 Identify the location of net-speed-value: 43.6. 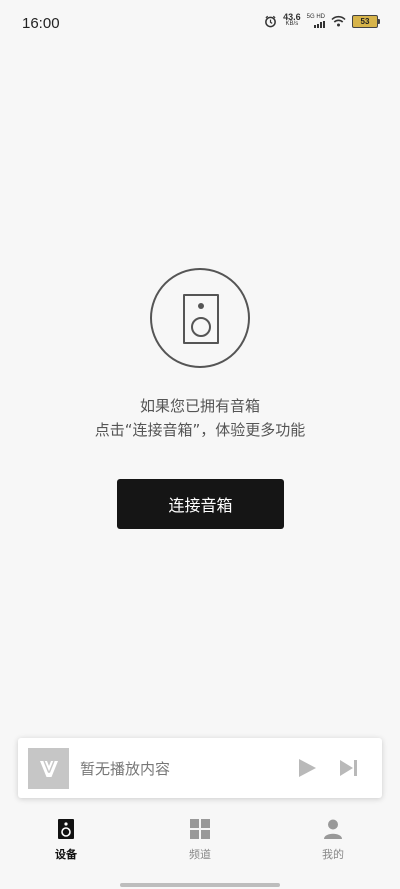
(292, 17).